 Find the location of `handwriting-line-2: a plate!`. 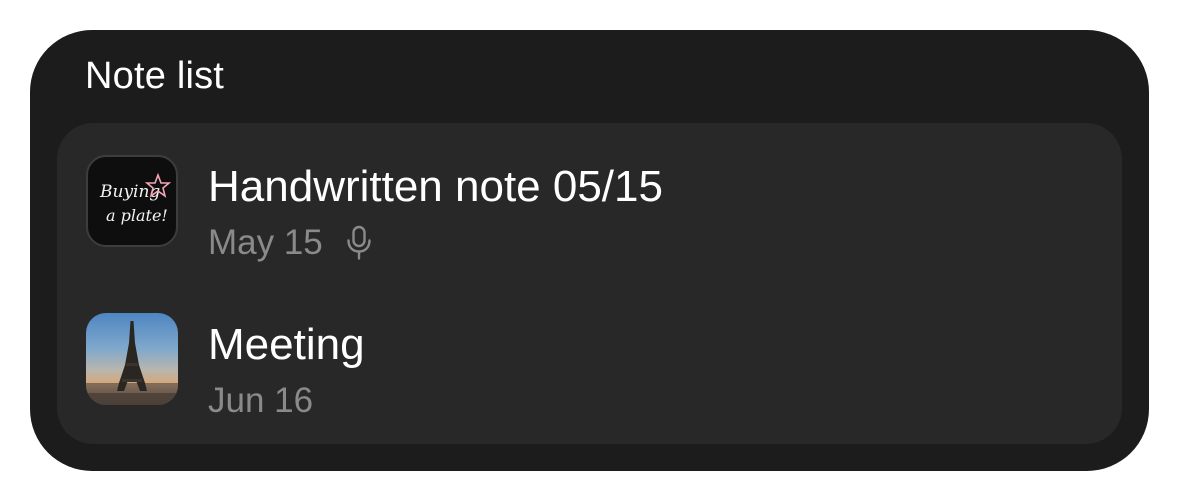

handwriting-line-2: a plate! is located at coordinates (137, 215).